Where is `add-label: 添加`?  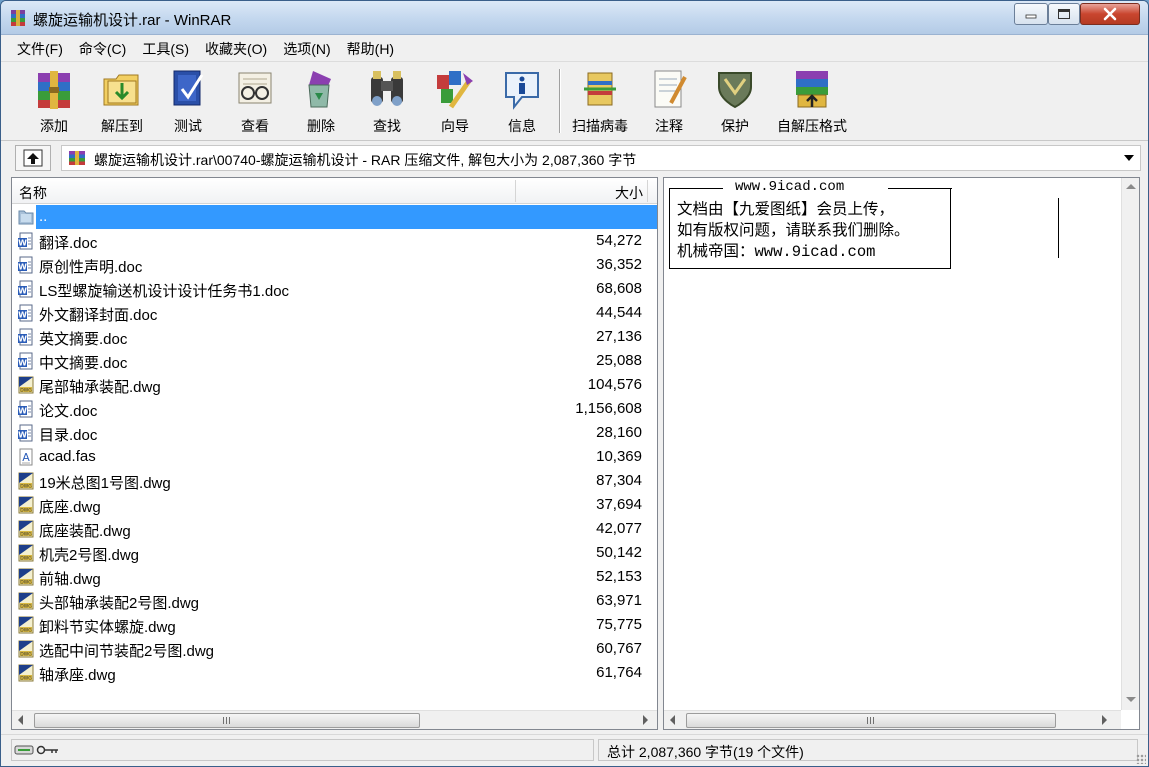 add-label: 添加 is located at coordinates (54, 126).